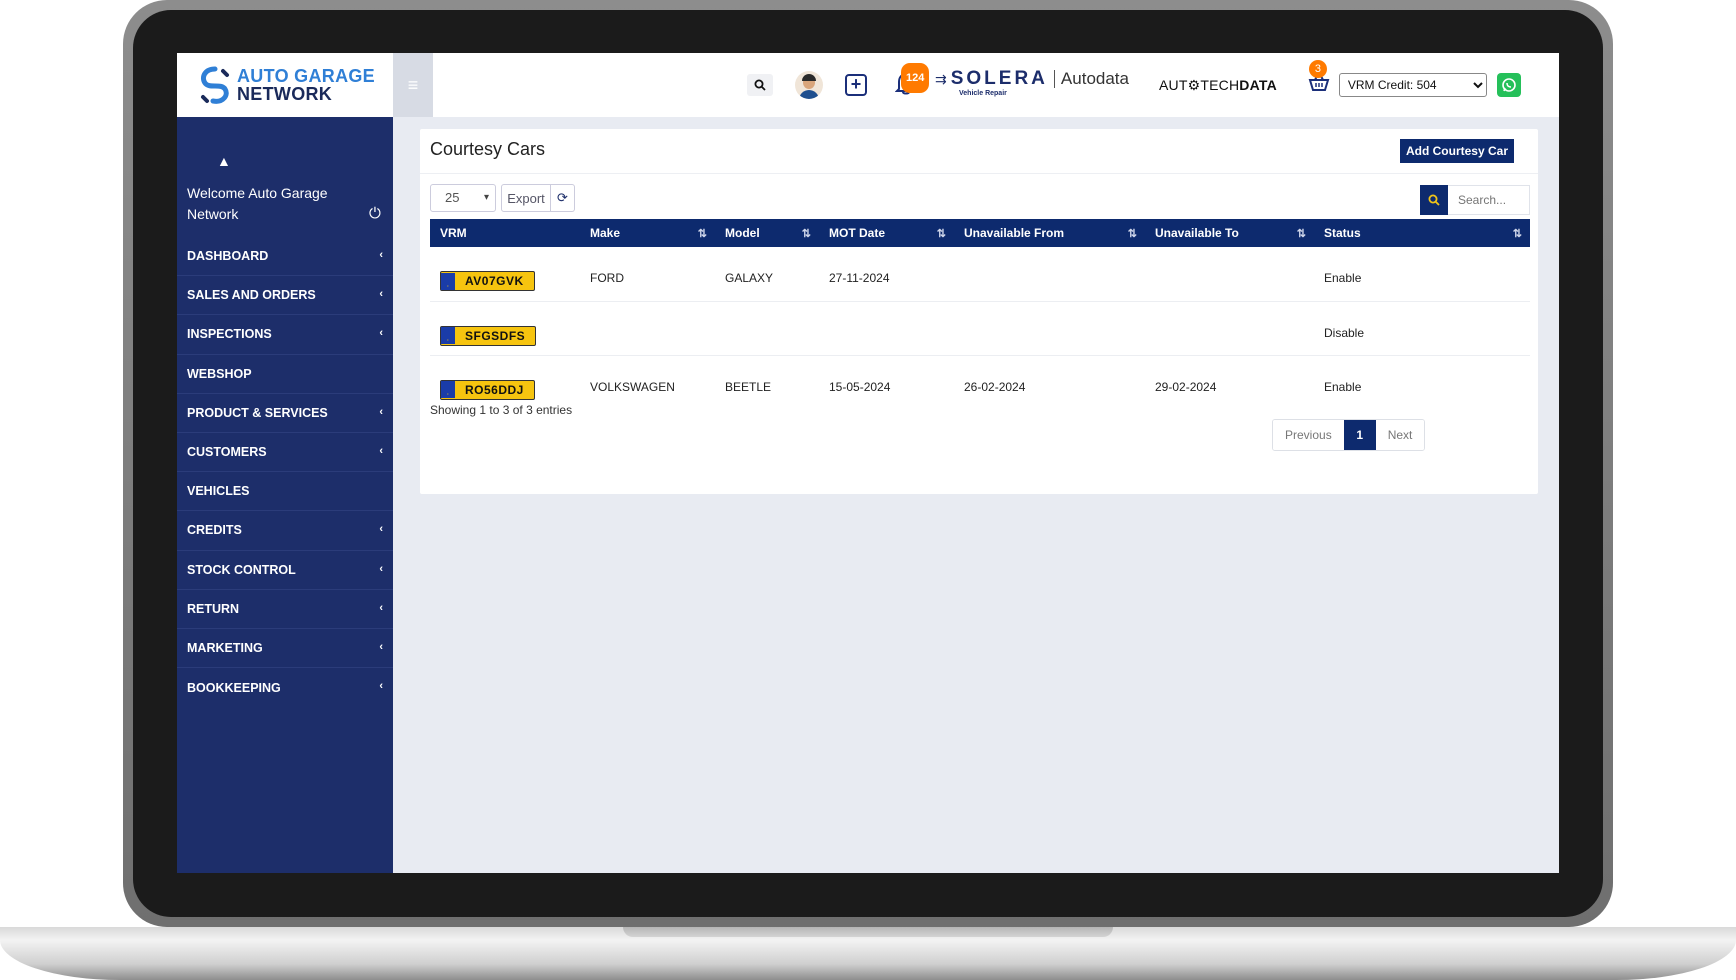 This screenshot has height=980, width=1736. Describe the element at coordinates (767, 233) in the screenshot. I see `column-header-model: Model ⇅` at that location.